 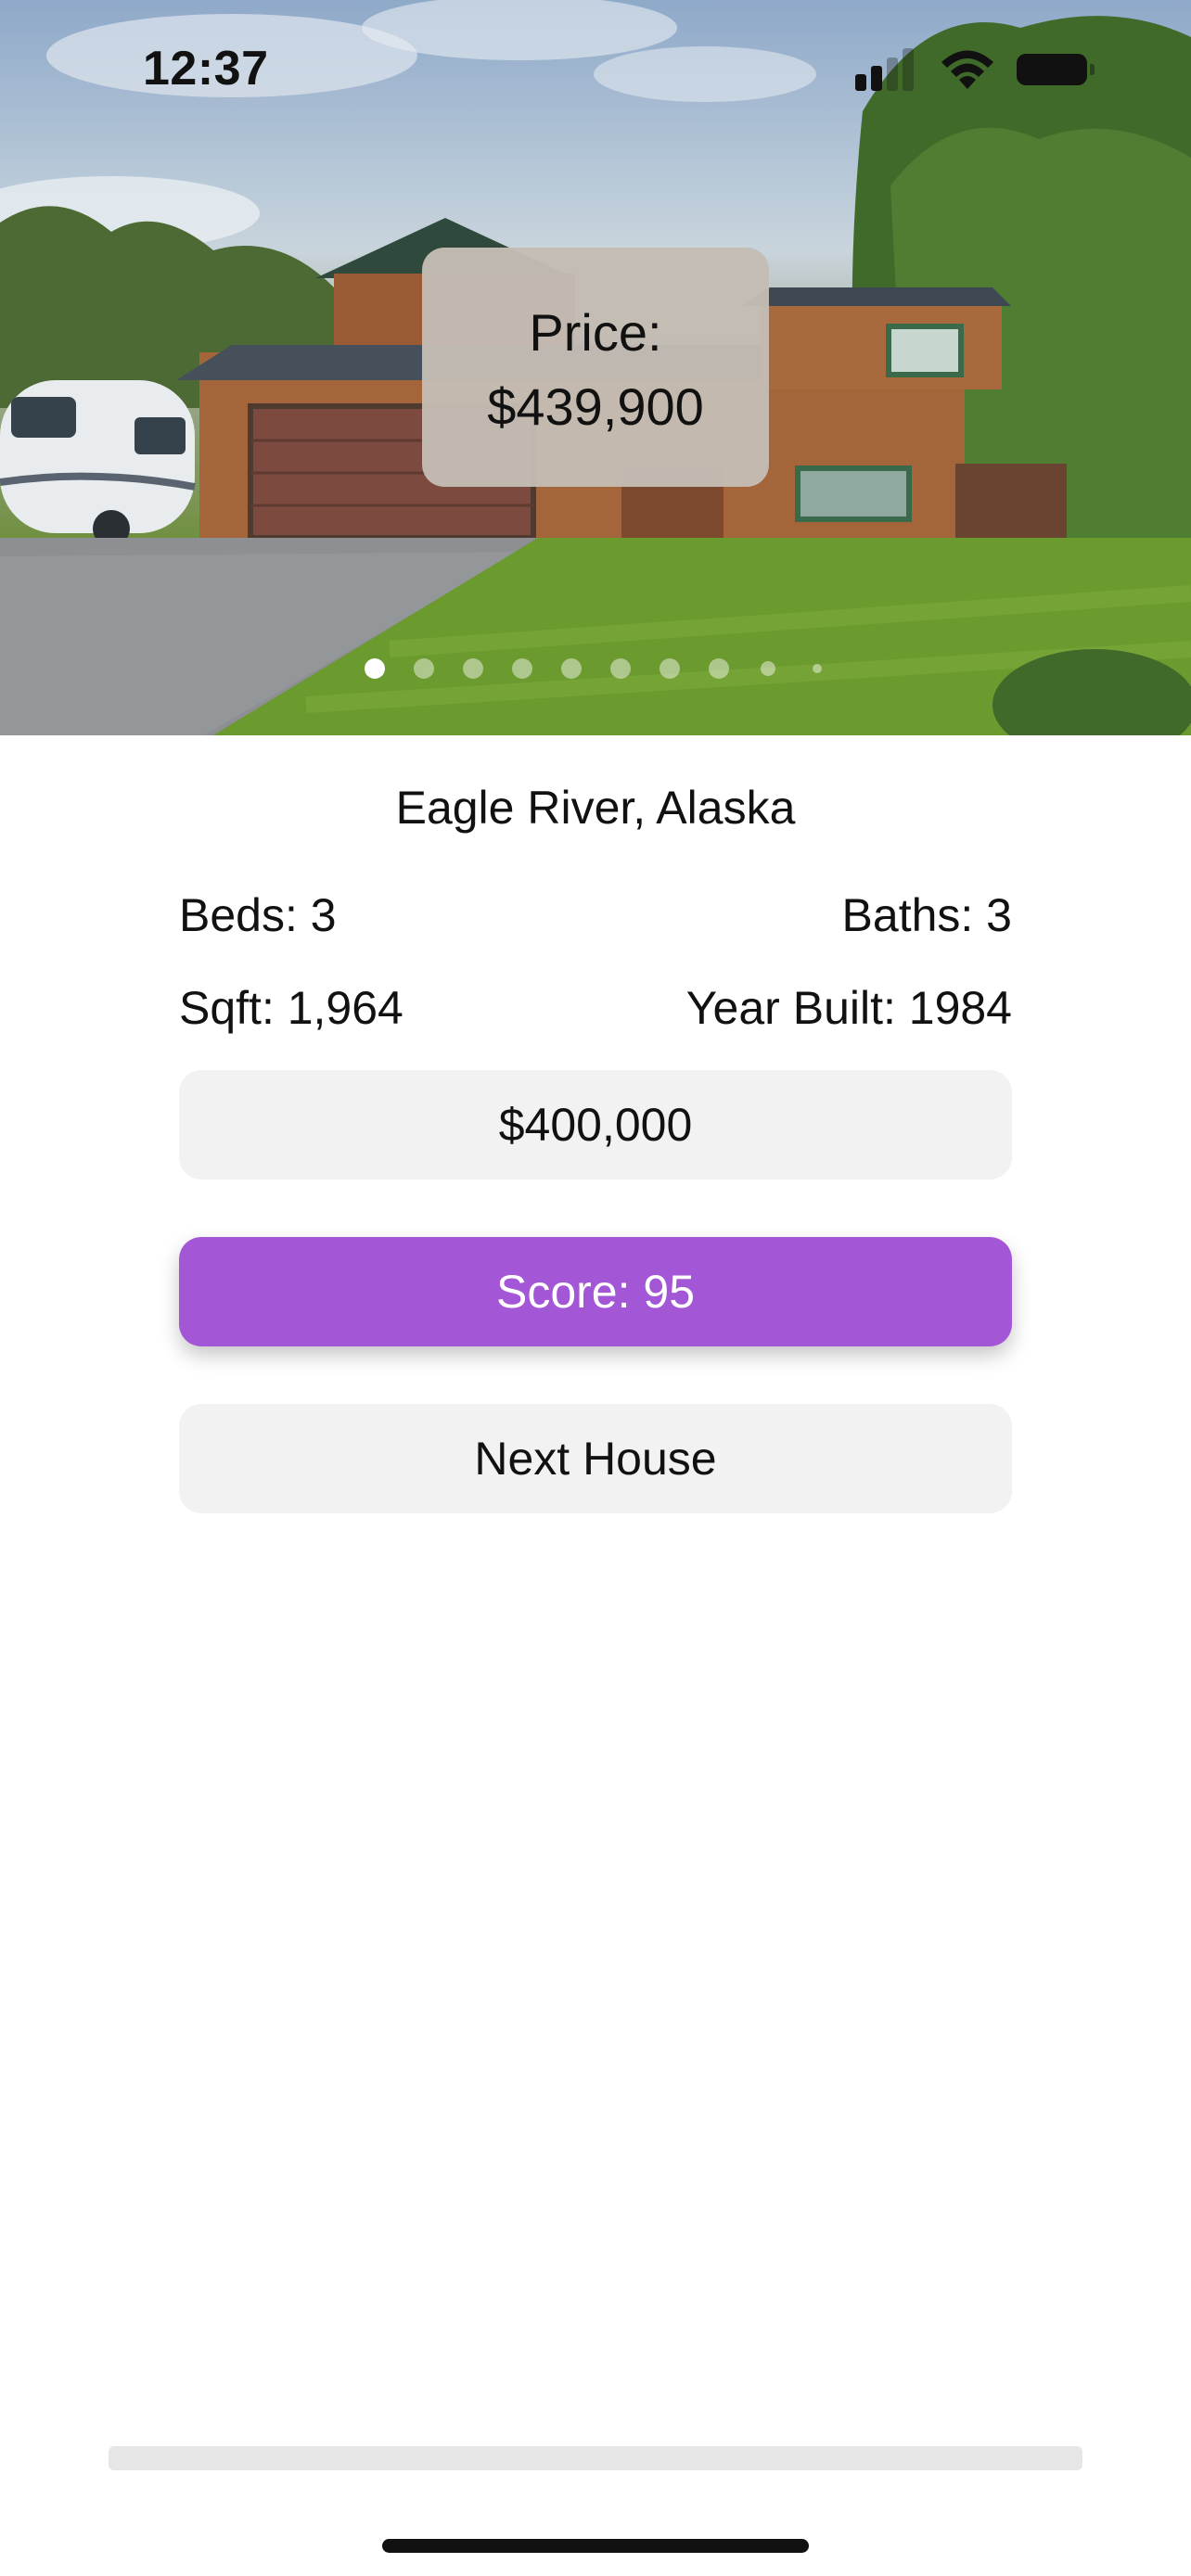 I want to click on sqft-label: Sqft: 1,964, so click(x=291, y=1008).